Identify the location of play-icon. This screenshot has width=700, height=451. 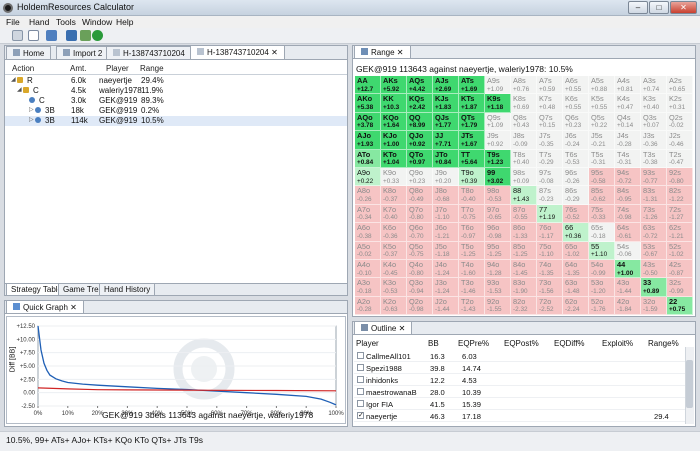
(97, 35).